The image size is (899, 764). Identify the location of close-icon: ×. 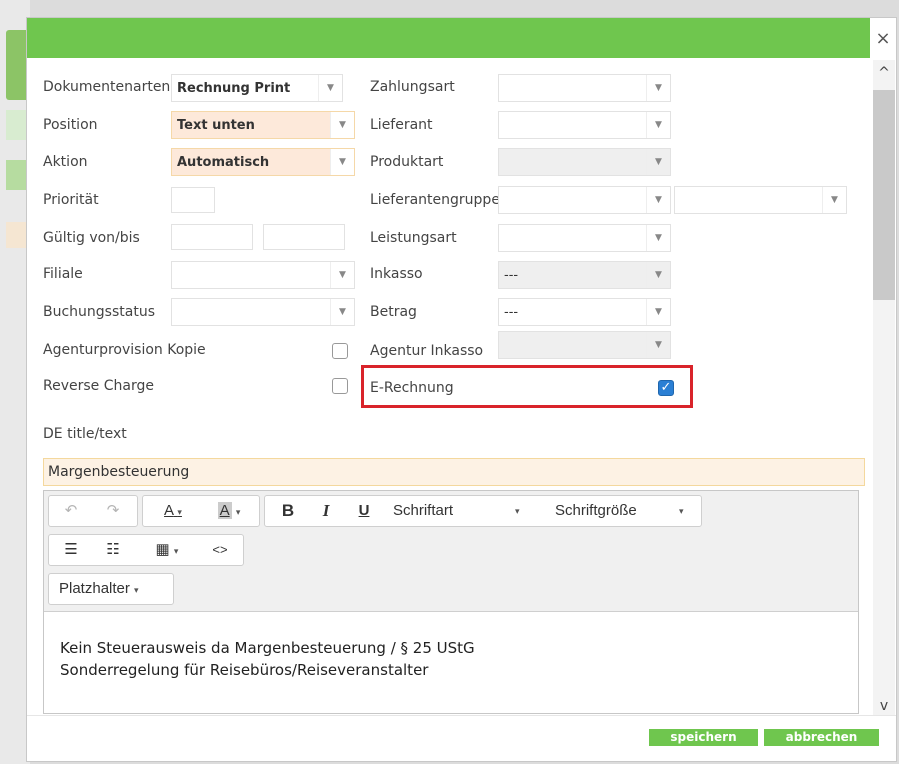
(883, 39).